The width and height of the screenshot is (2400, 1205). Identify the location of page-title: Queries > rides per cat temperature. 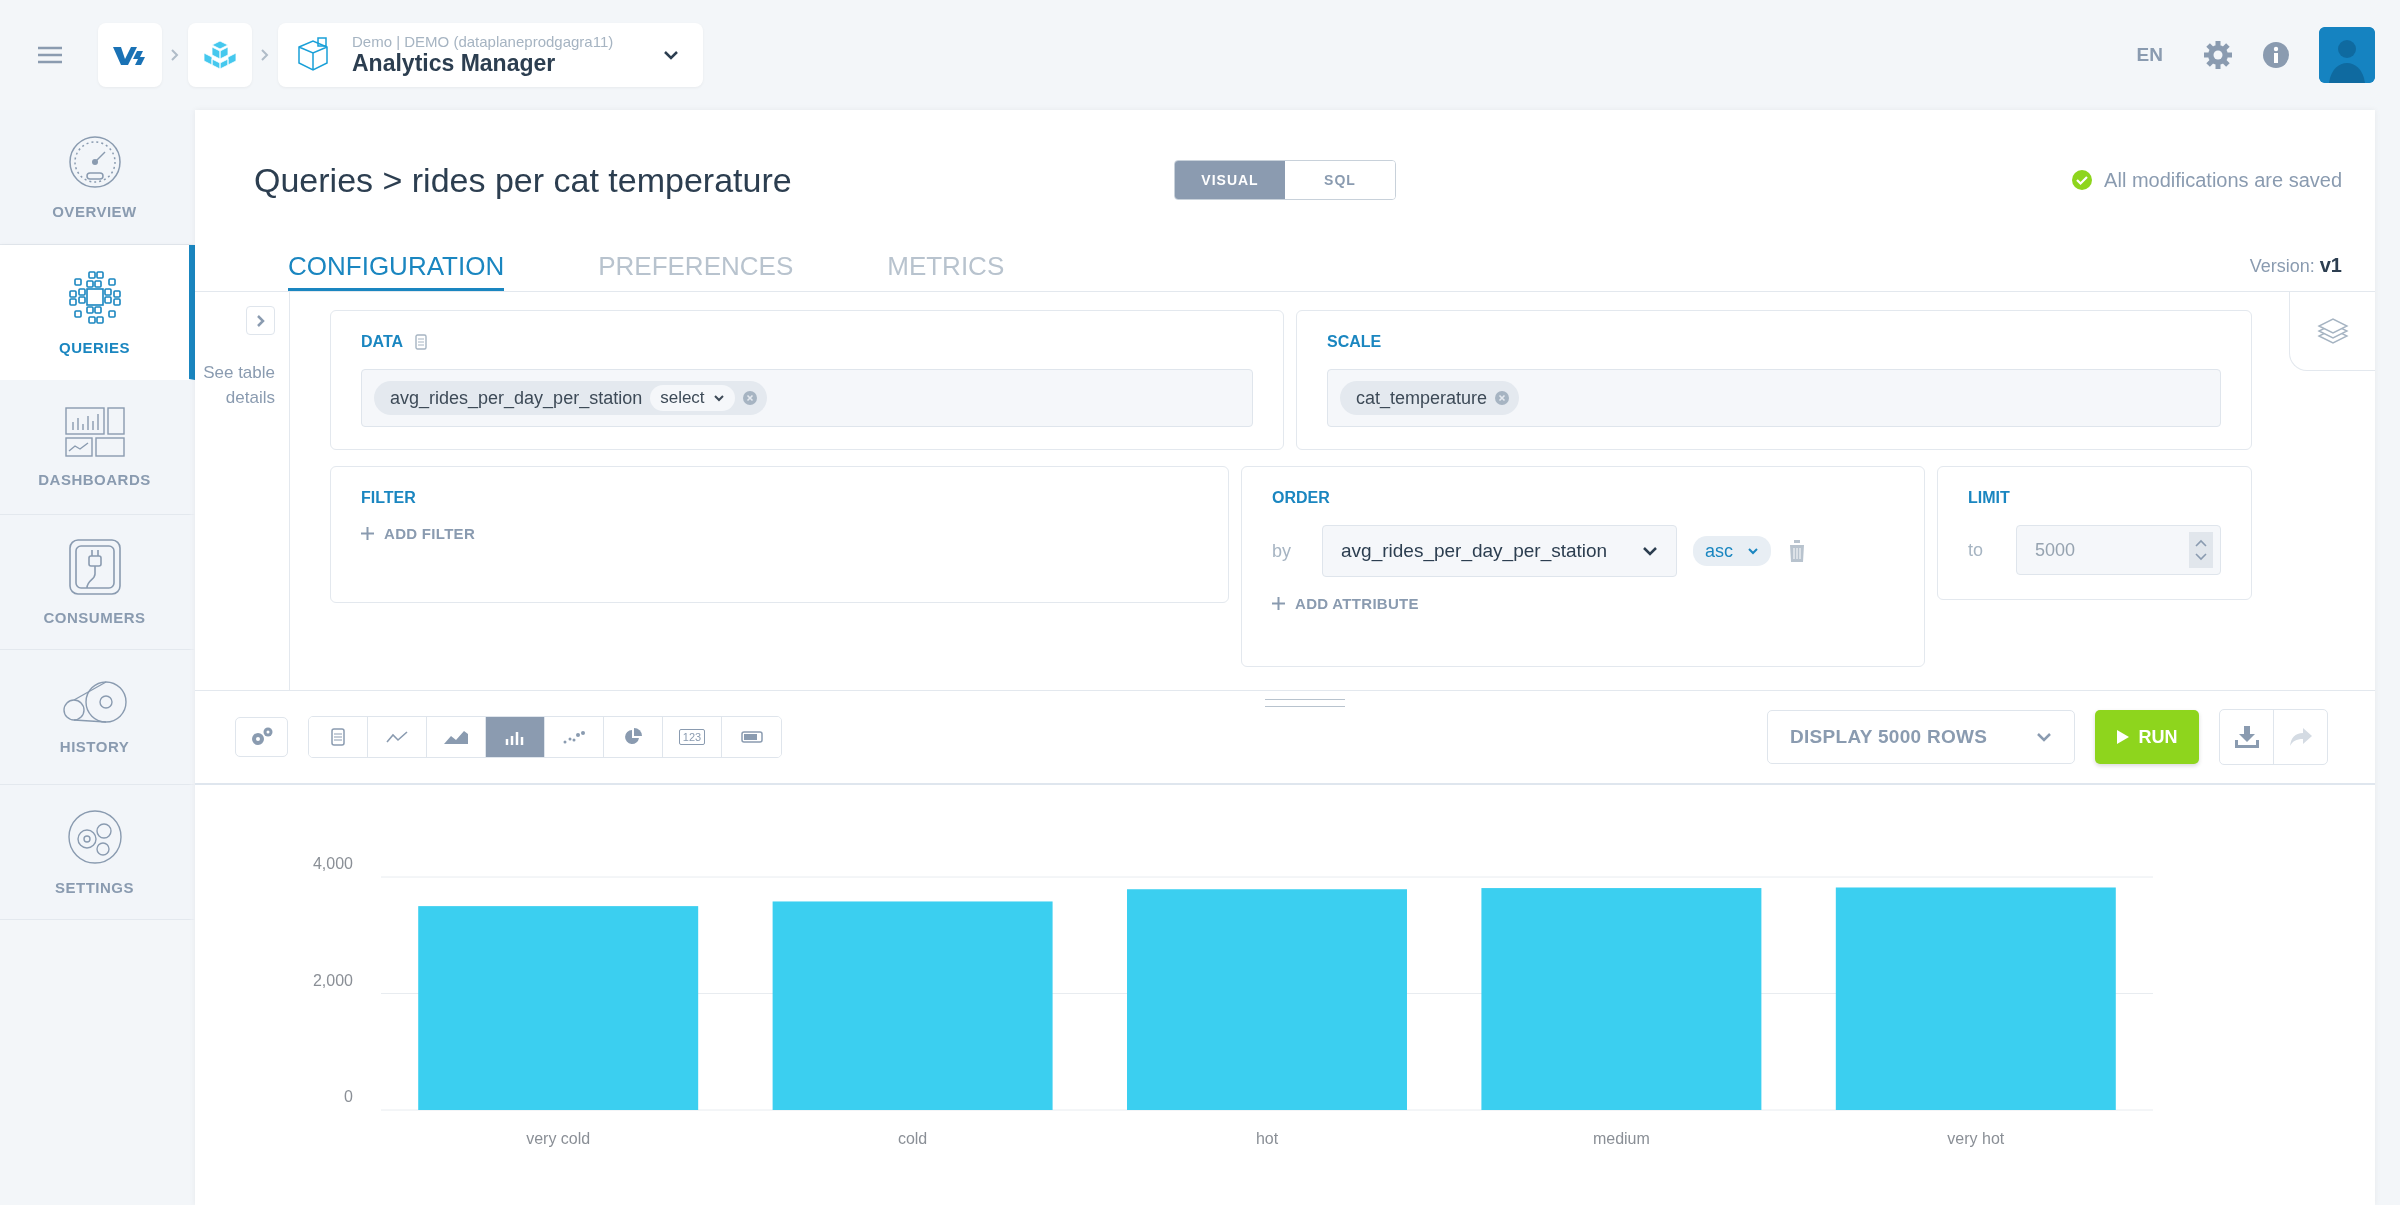
(523, 180).